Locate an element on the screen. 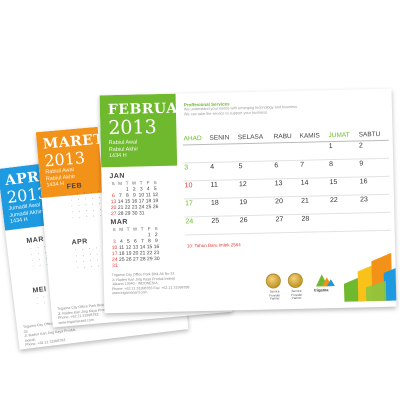 The height and width of the screenshot is (400, 400). day-cell: 15 is located at coordinates (344, 186).